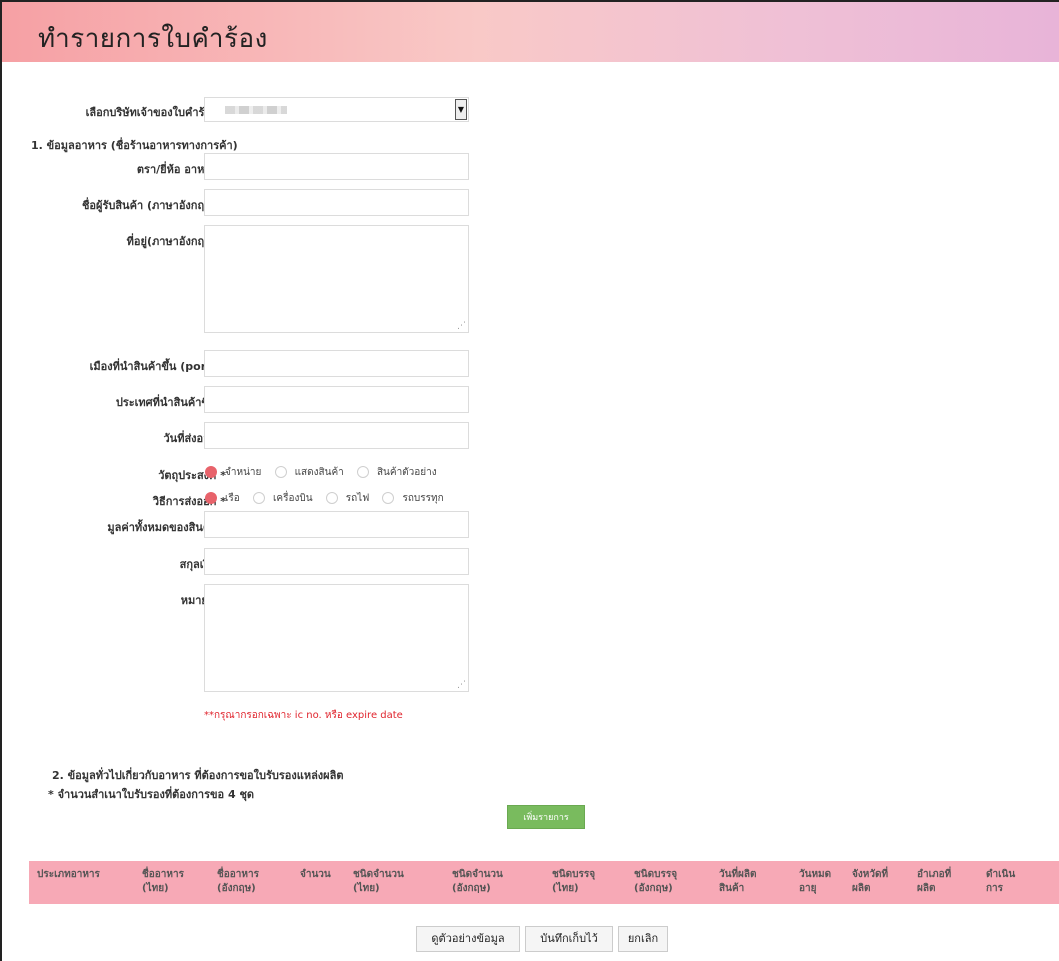  I want to click on shipping-option-ship: เรือ, so click(222, 498).